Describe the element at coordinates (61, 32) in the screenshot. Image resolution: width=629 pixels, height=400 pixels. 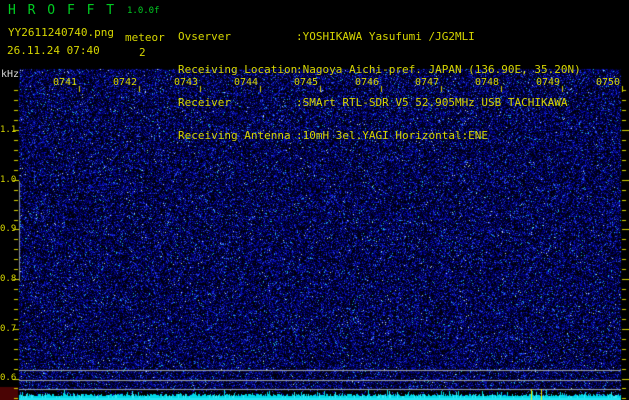
I see `output-filename: YY2611240740.png` at that location.